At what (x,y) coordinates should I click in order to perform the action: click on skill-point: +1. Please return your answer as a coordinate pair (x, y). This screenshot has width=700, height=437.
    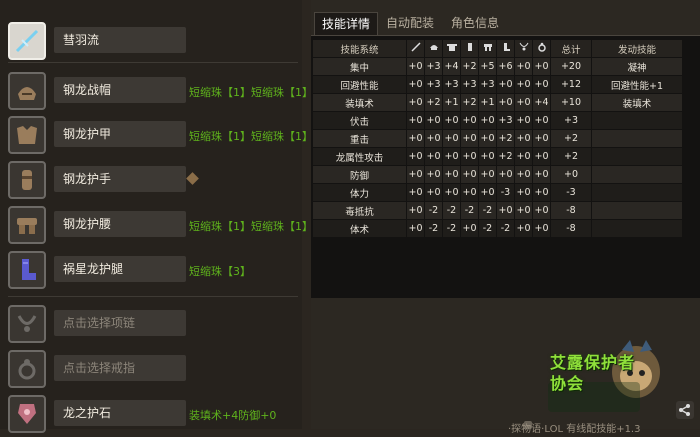
    Looking at the image, I should click on (451, 102).